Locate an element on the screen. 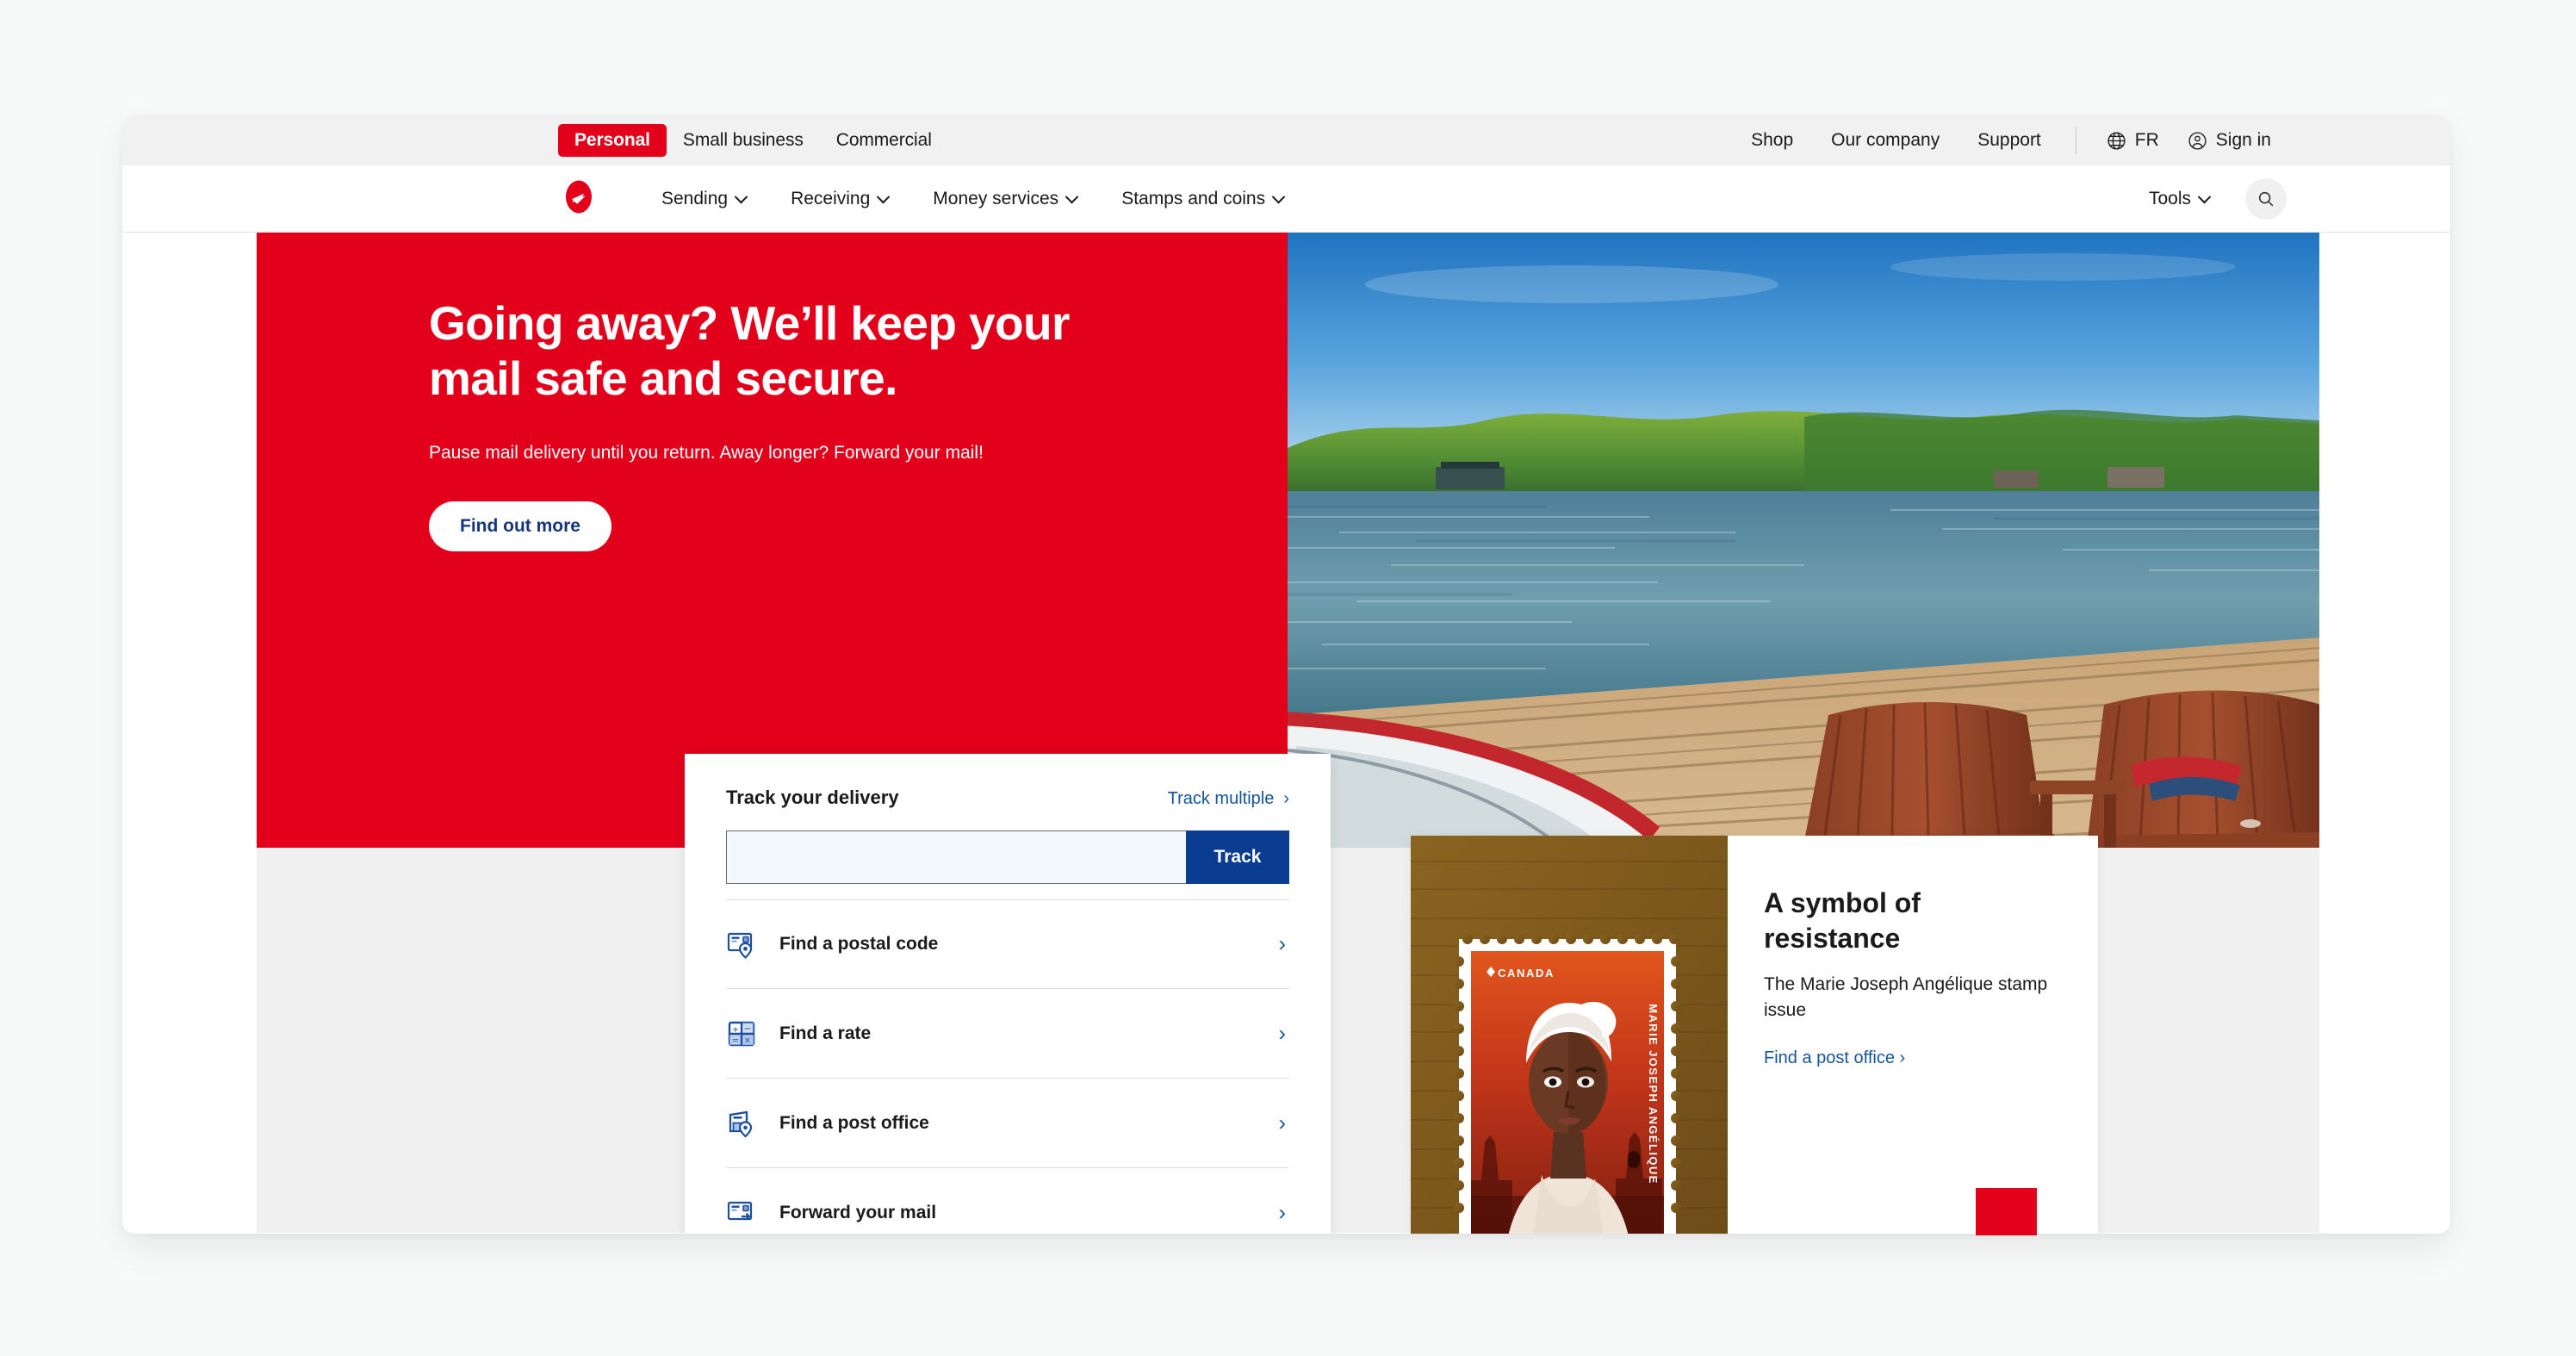 This screenshot has width=2576, height=1356. quick-link-find-a-post-office: Find a post office › is located at coordinates (1007, 1123).